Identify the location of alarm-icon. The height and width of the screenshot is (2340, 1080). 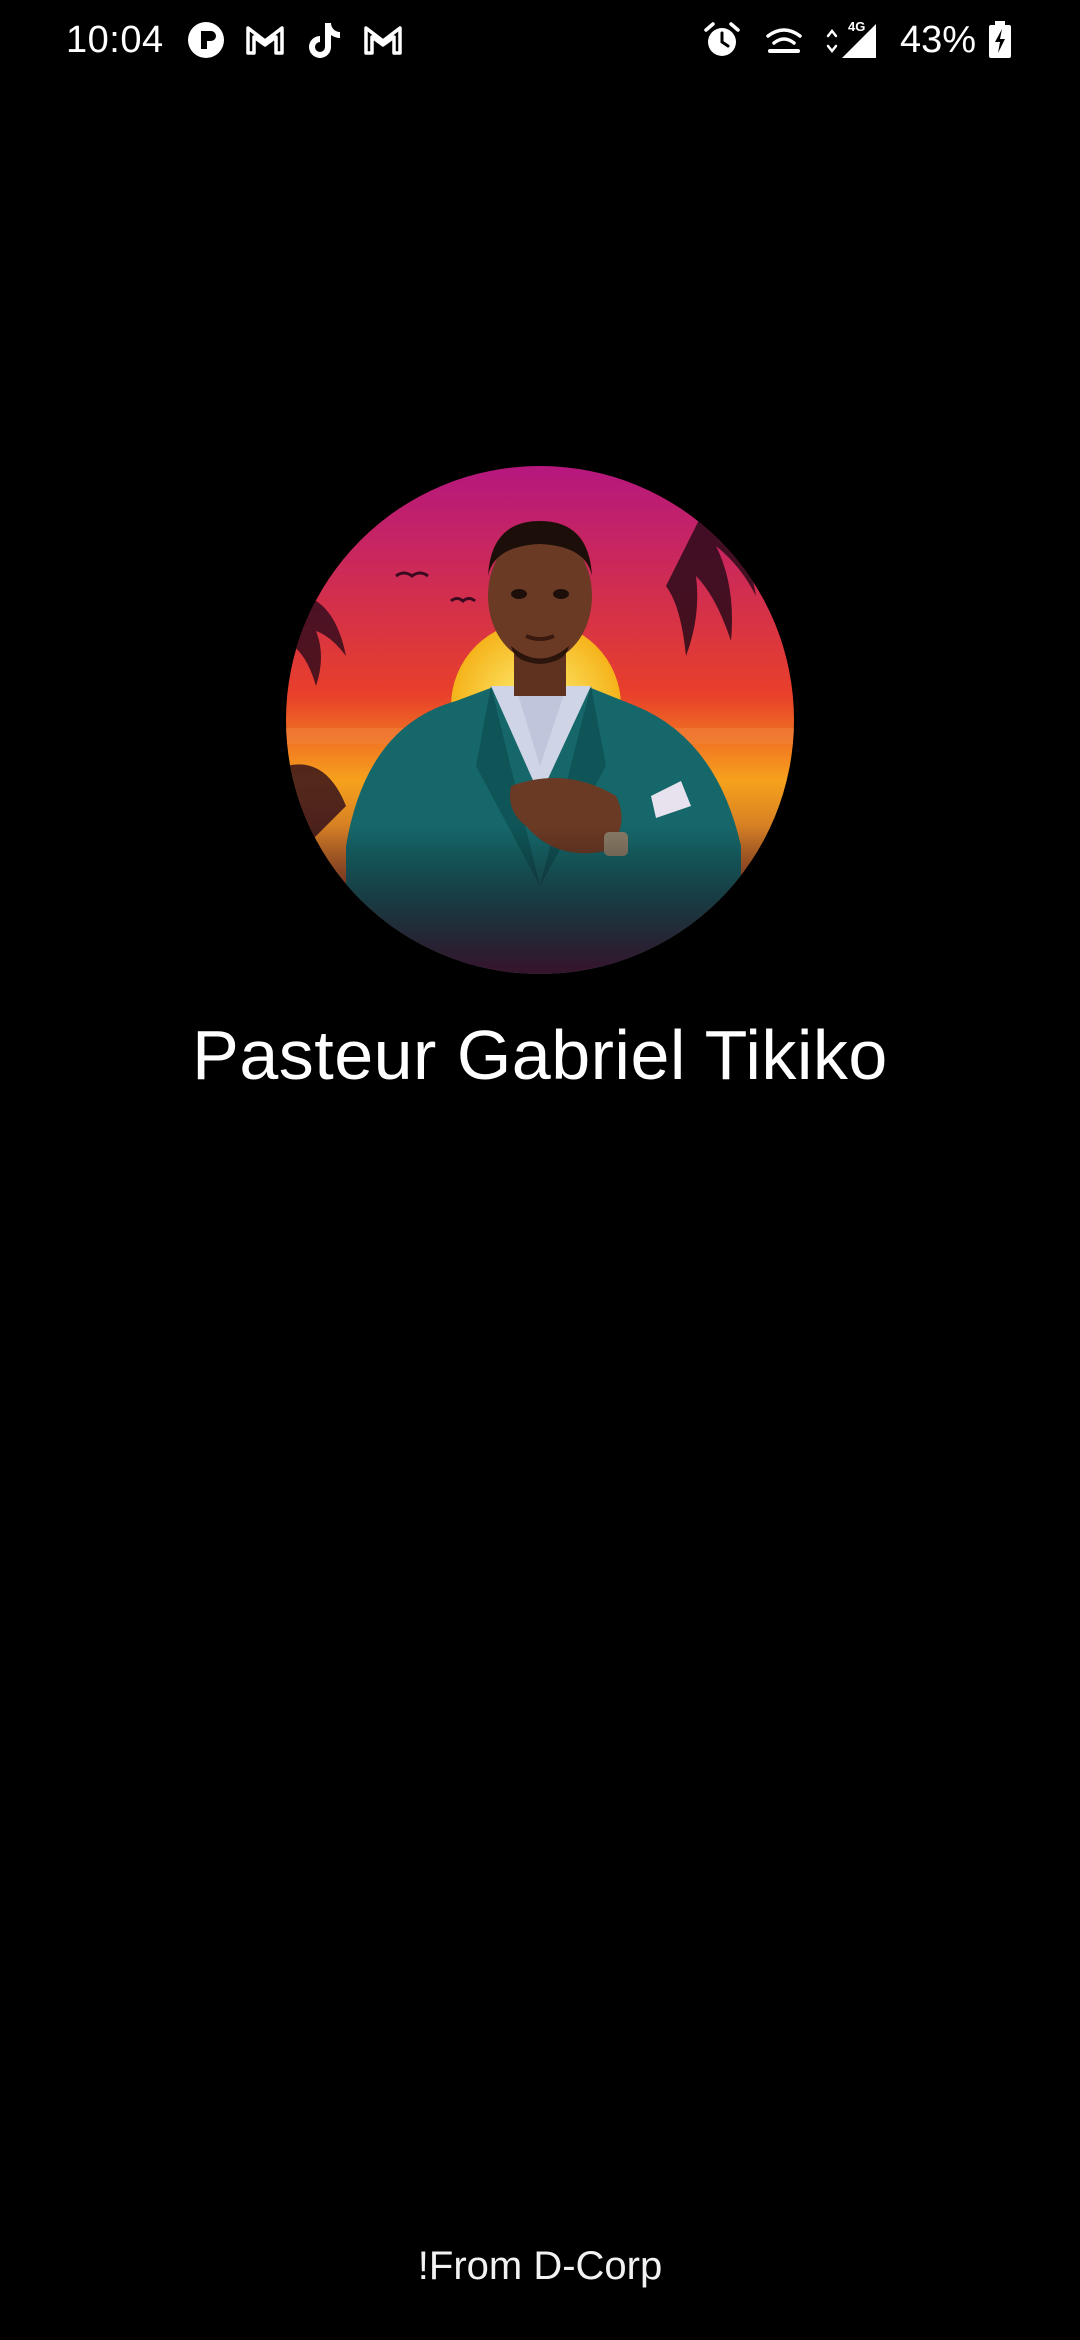
(722, 40).